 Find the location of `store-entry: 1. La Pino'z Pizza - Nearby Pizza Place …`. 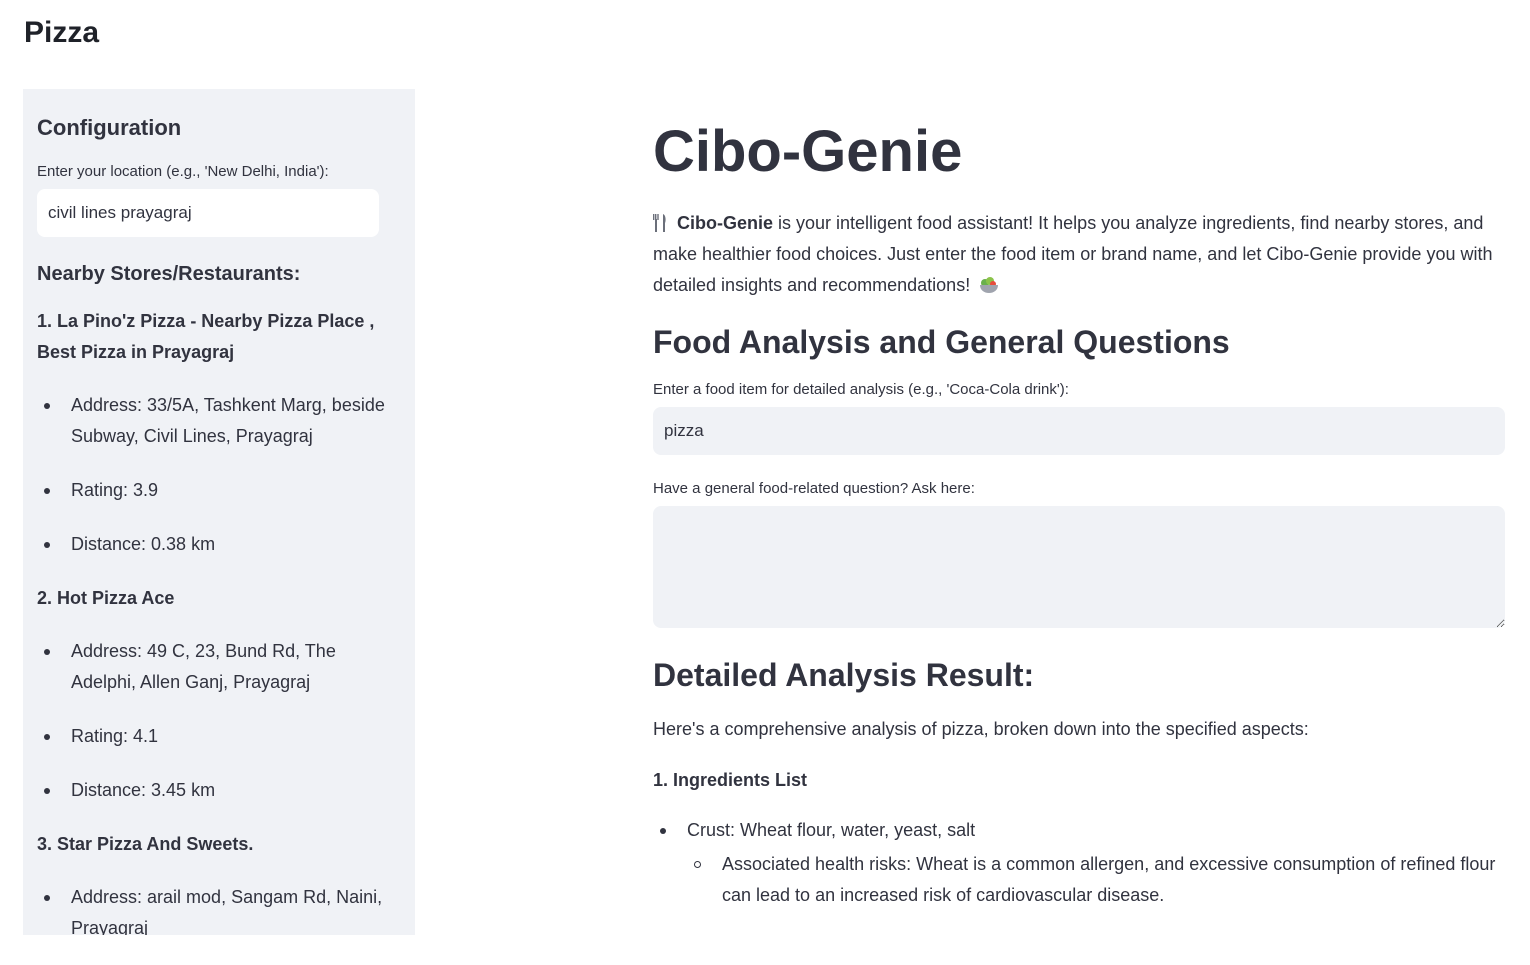

store-entry: 1. La Pino'z Pizza - Nearby Pizza Place … is located at coordinates (219, 433).